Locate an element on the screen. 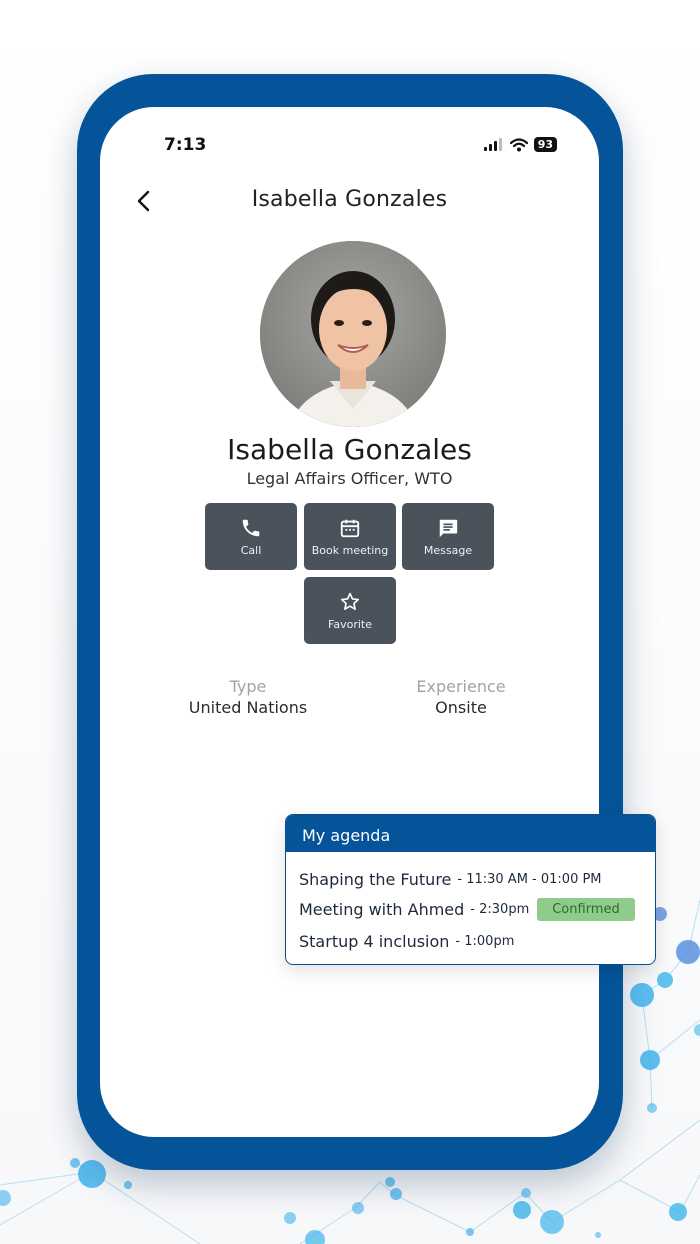  agenda-item: Shaping the Future - 11:30 AM - 01:00 PM is located at coordinates (450, 879).